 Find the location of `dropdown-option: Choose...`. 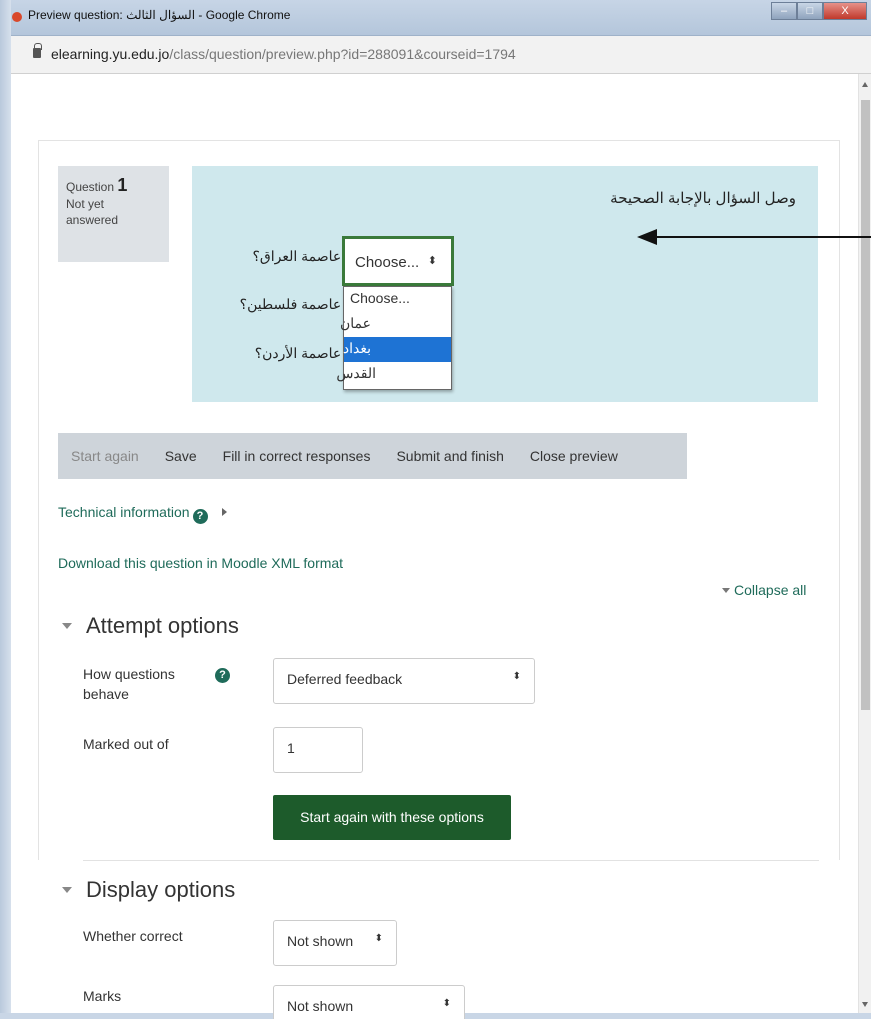

dropdown-option: Choose... is located at coordinates (397, 299).